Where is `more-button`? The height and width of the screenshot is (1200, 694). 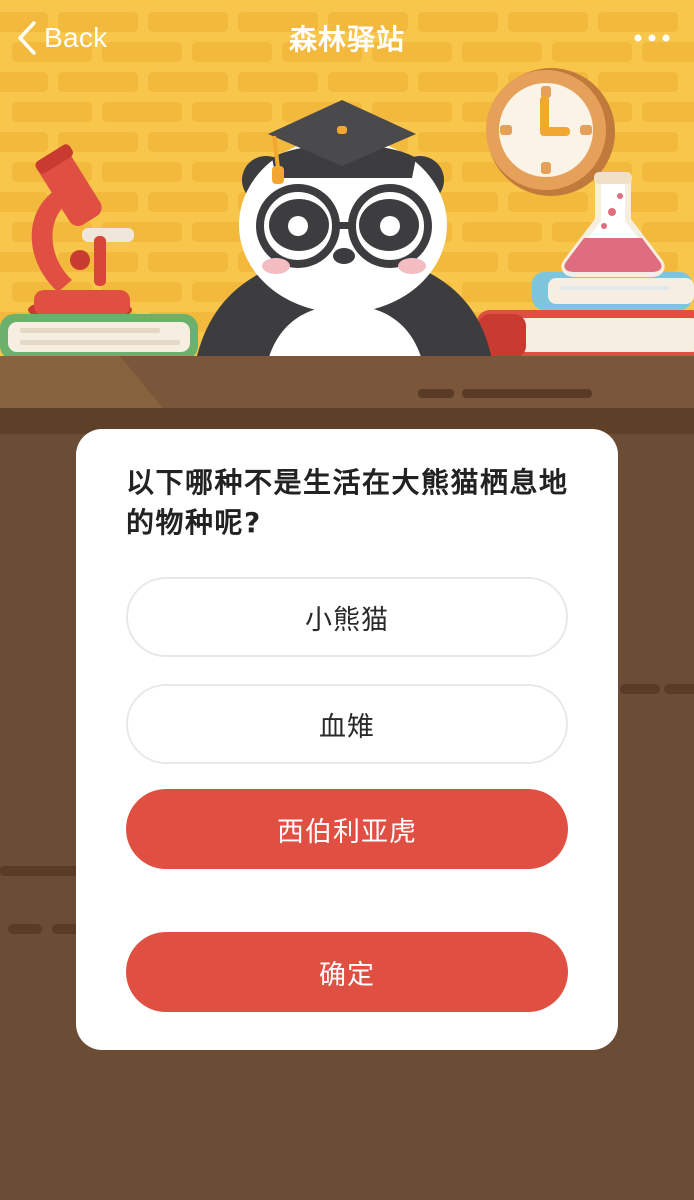
more-button is located at coordinates (652, 38).